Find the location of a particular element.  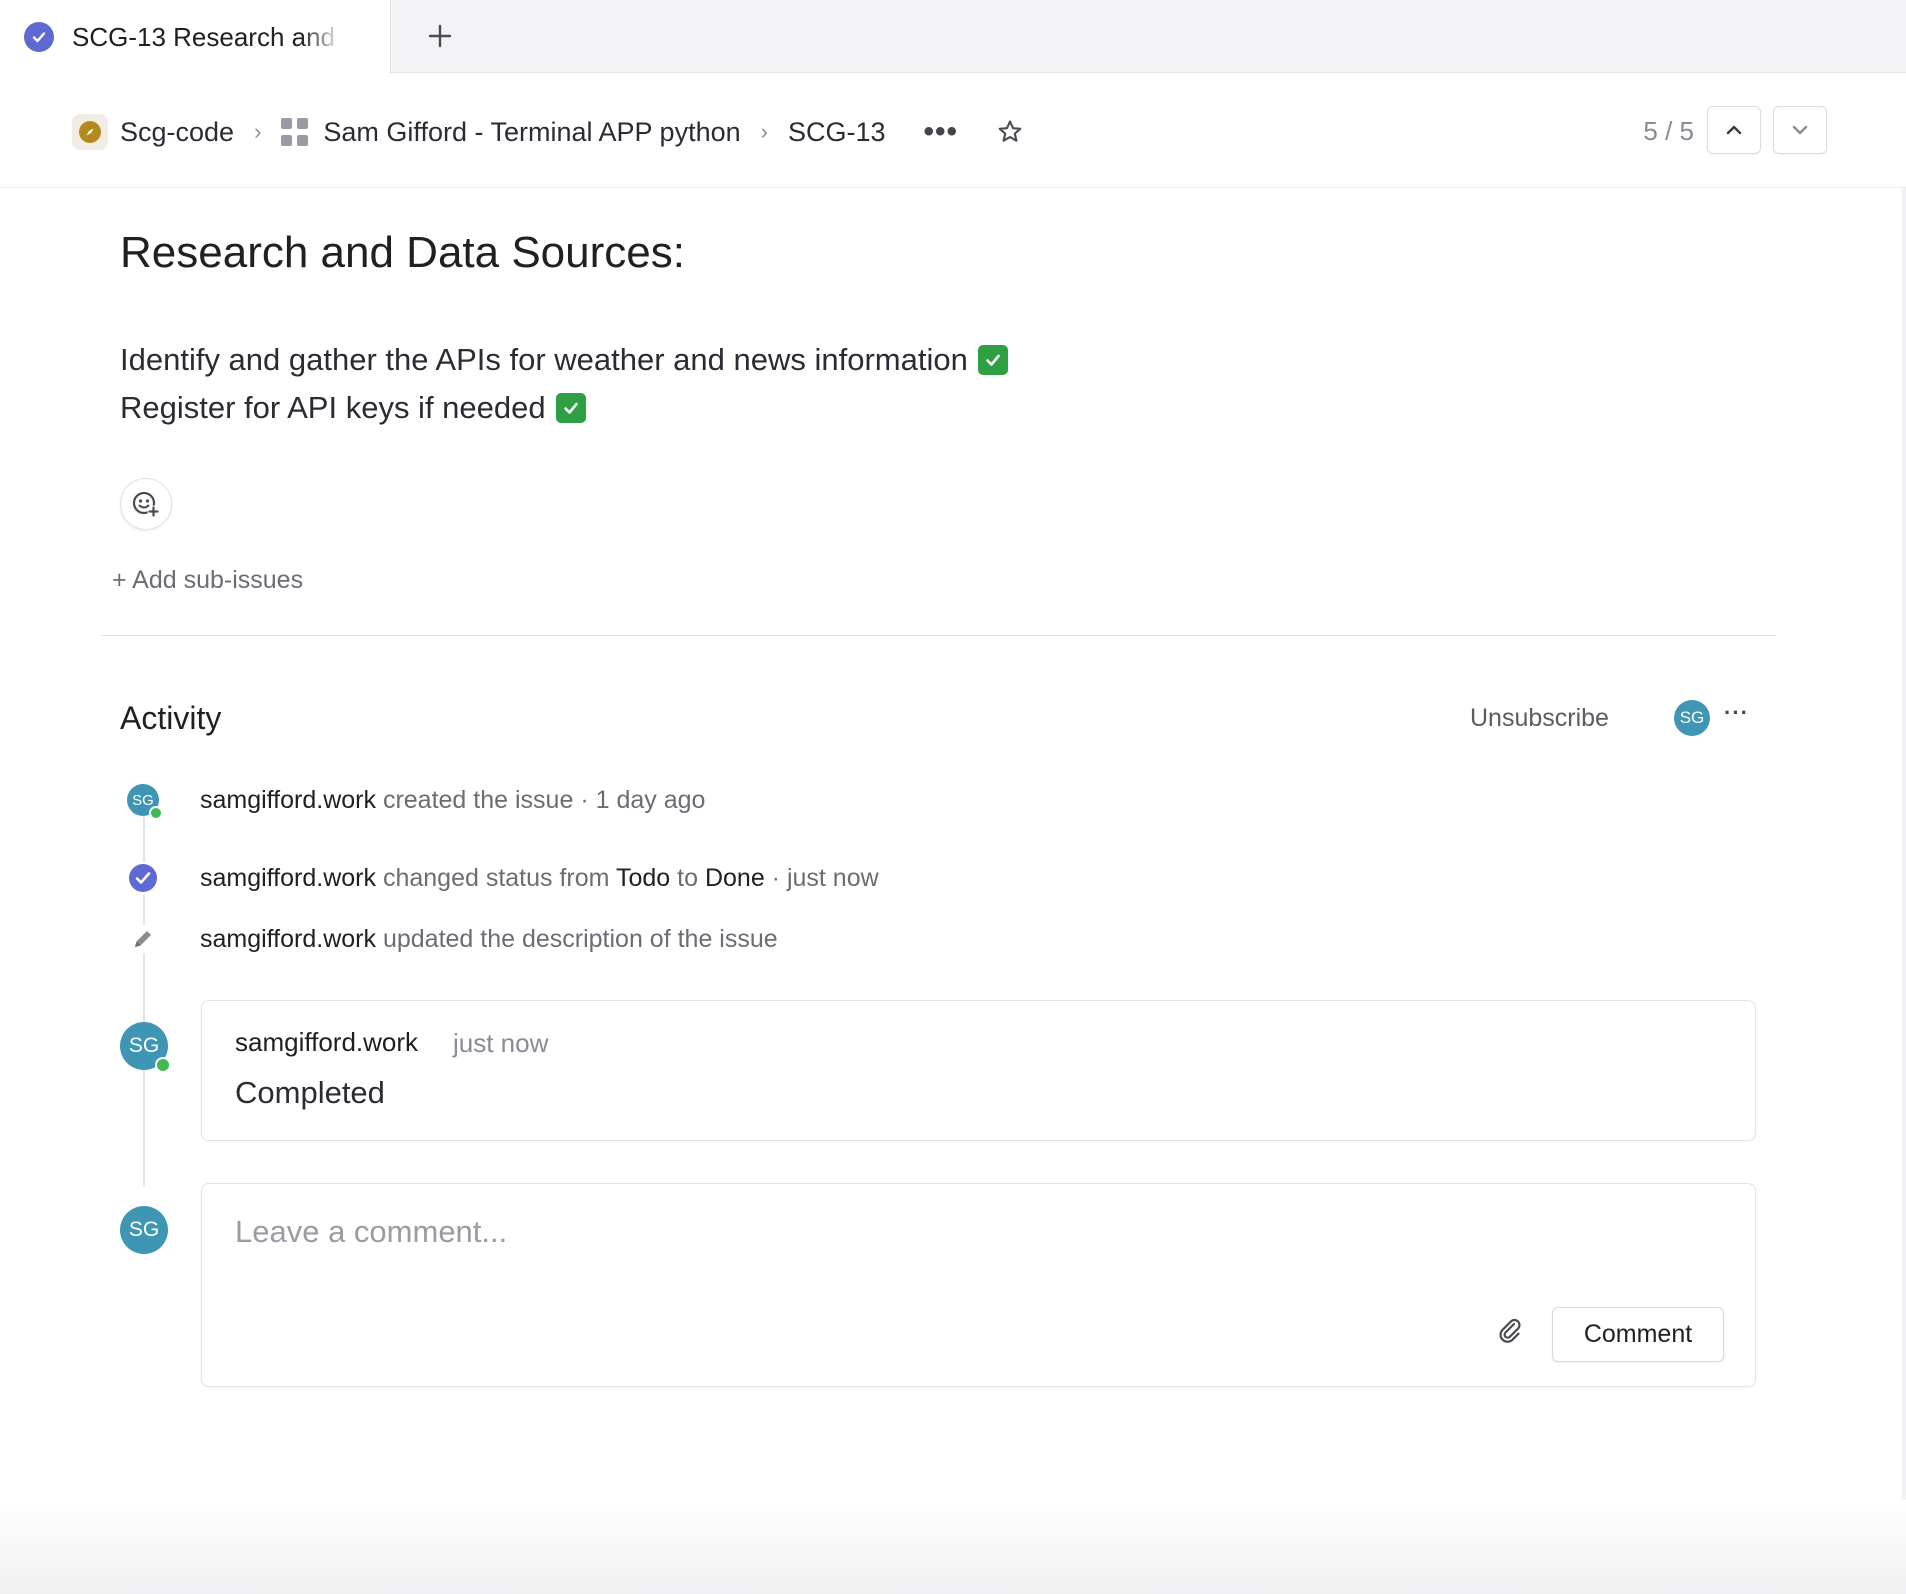

pencil-icon is located at coordinates (143, 939).